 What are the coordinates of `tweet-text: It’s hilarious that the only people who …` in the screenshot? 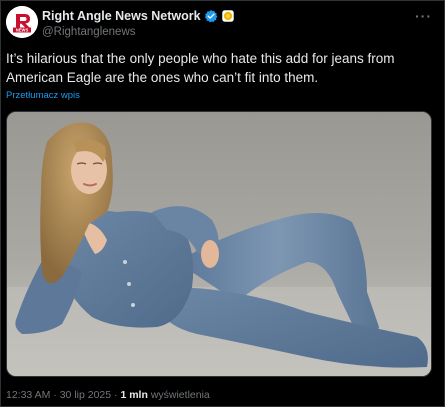 It's located at (200, 68).